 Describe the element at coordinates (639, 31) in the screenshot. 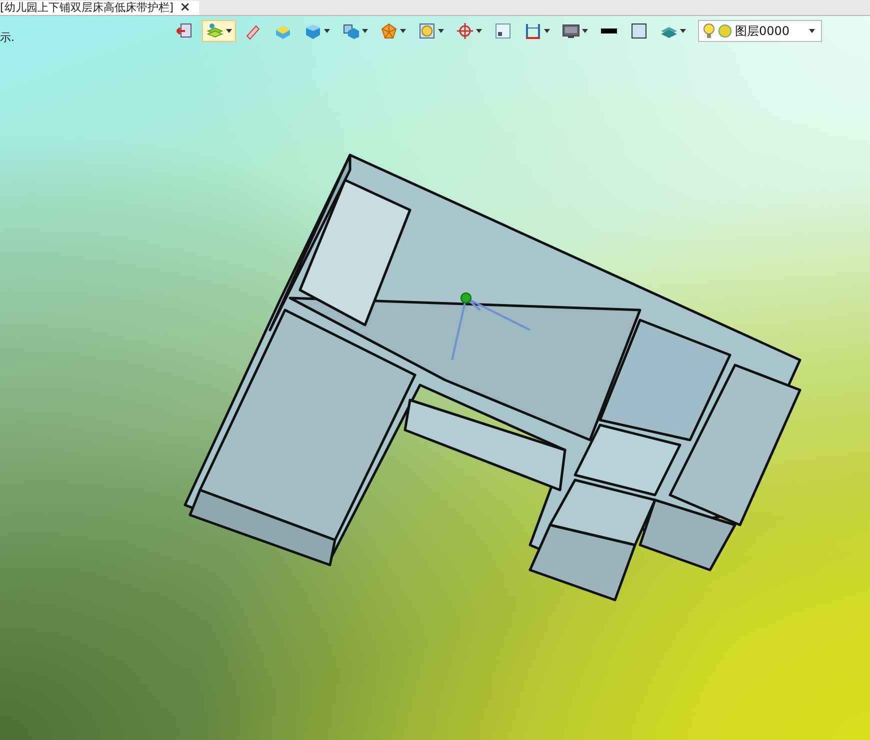

I see `fill-icon` at that location.